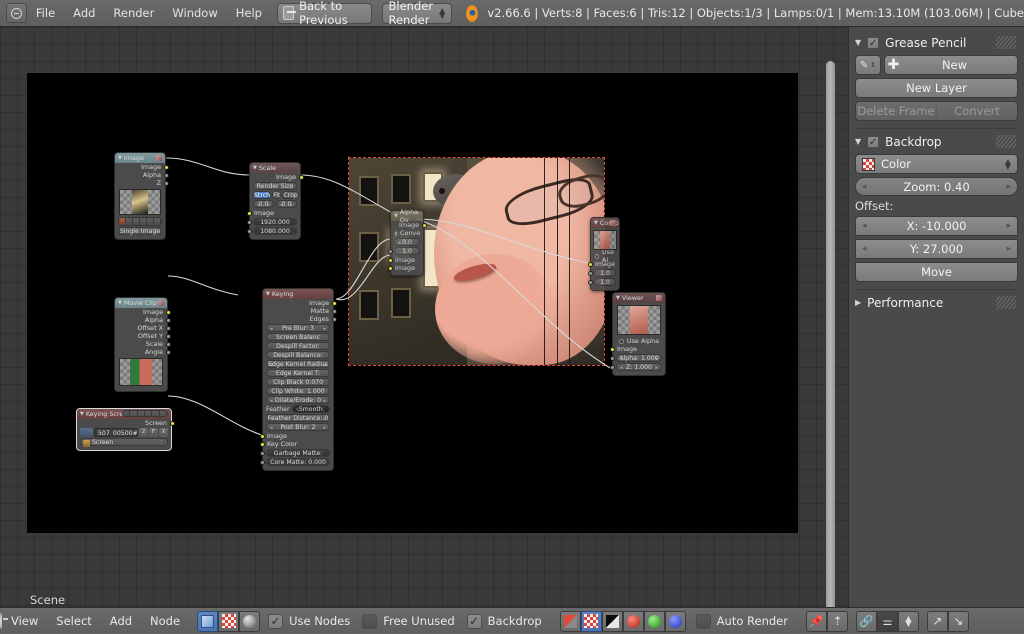  What do you see at coordinates (314, 621) in the screenshot?
I see `use-nodes-toggle: ✓ Use Nodes` at bounding box center [314, 621].